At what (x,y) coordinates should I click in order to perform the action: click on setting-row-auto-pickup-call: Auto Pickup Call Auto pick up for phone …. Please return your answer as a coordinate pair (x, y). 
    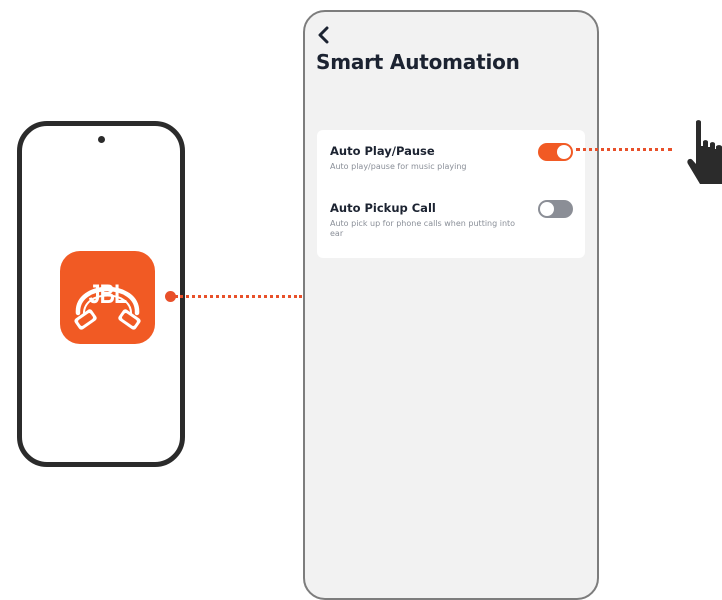
    Looking at the image, I should click on (451, 219).